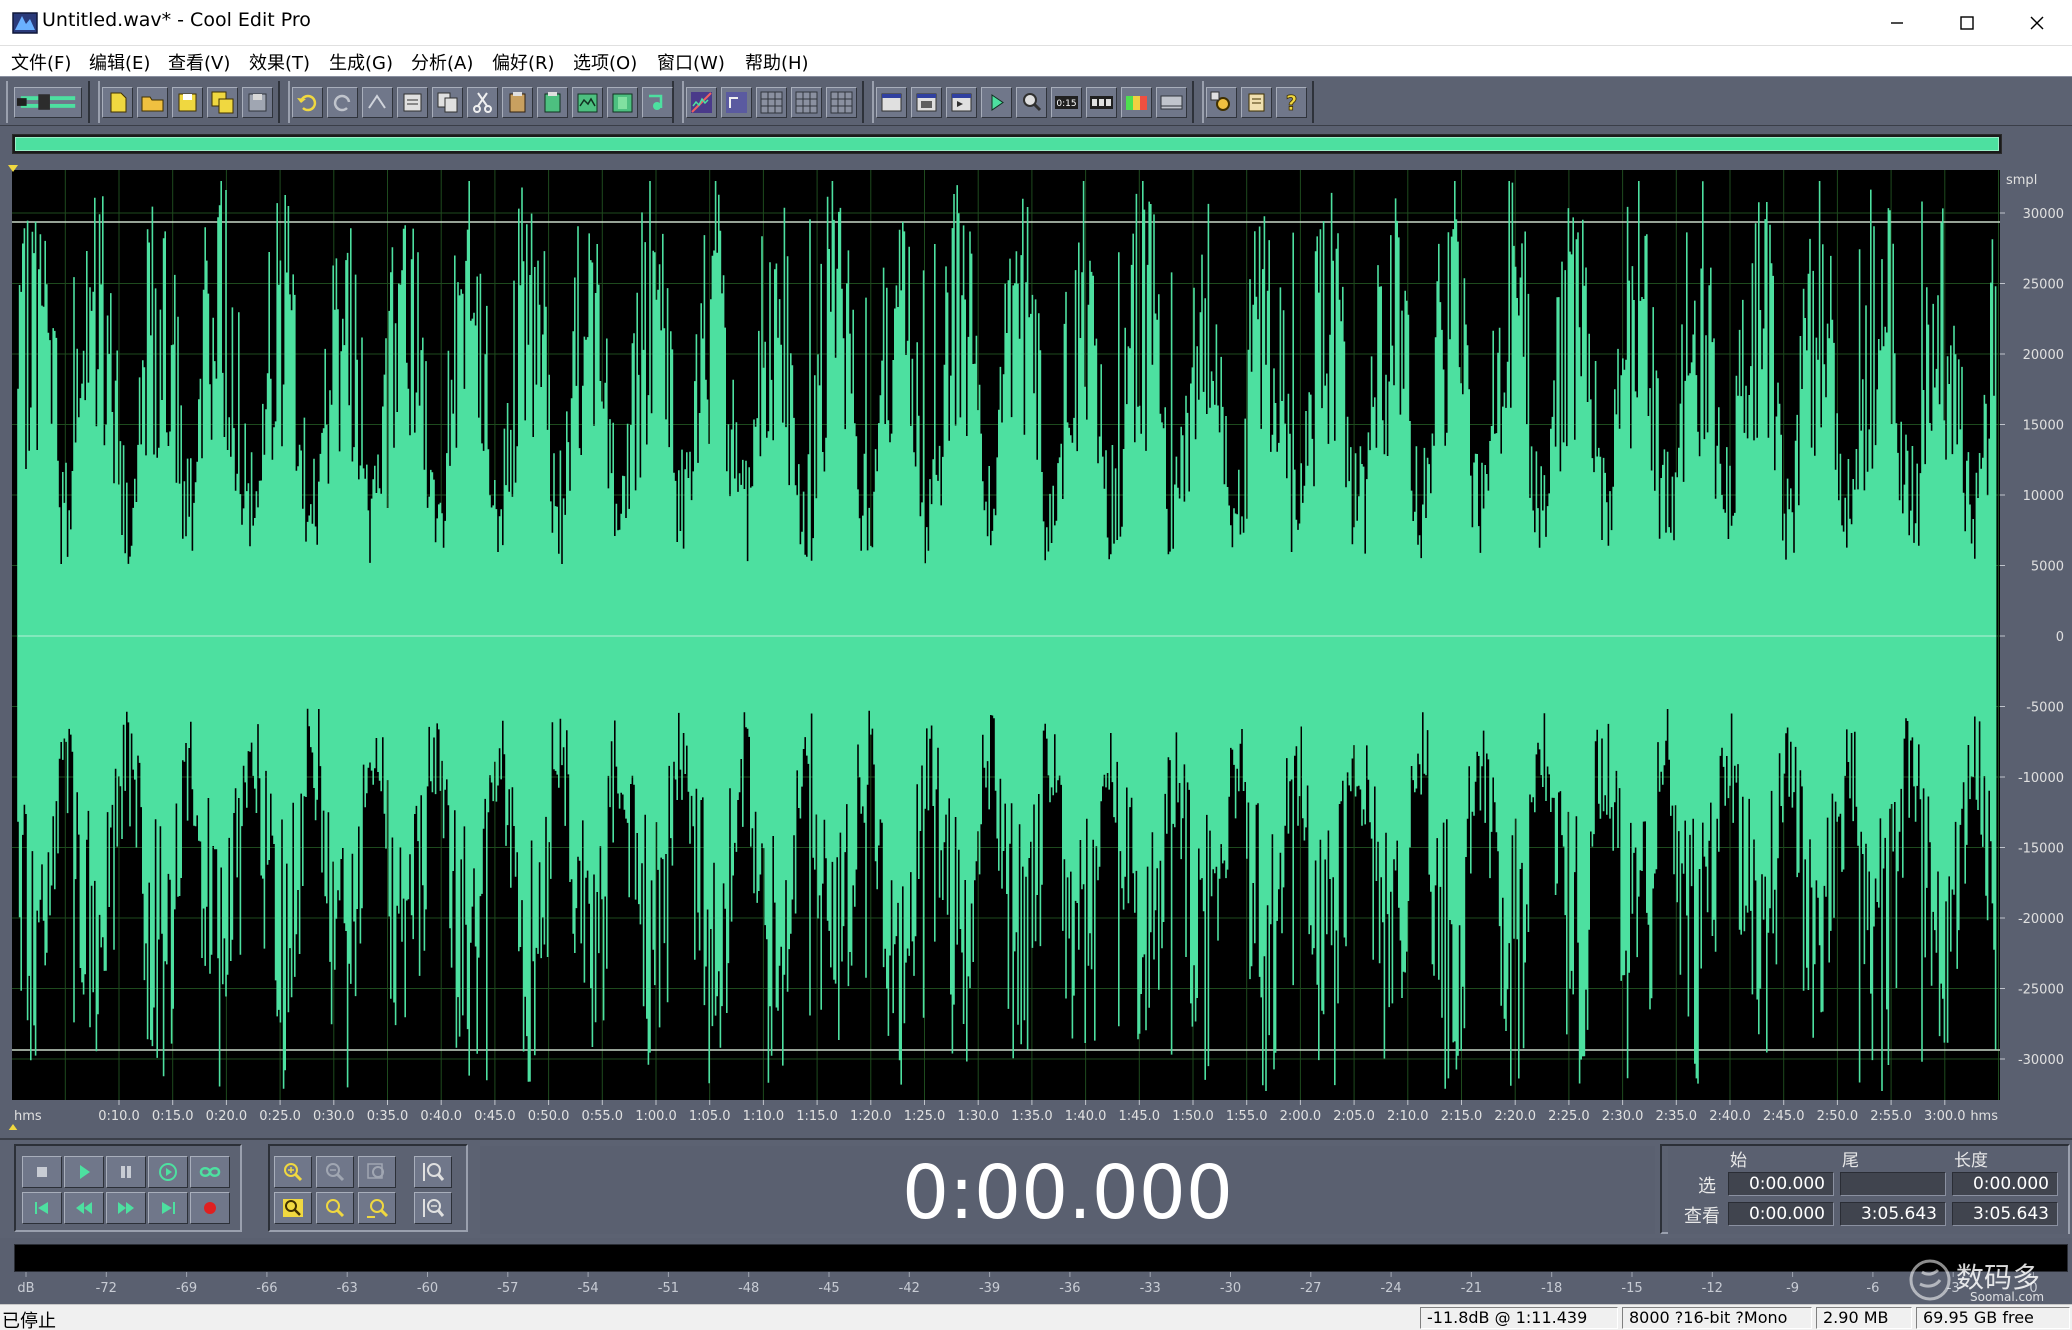 The image size is (2072, 1330). I want to click on grid-3-button, so click(841, 102).